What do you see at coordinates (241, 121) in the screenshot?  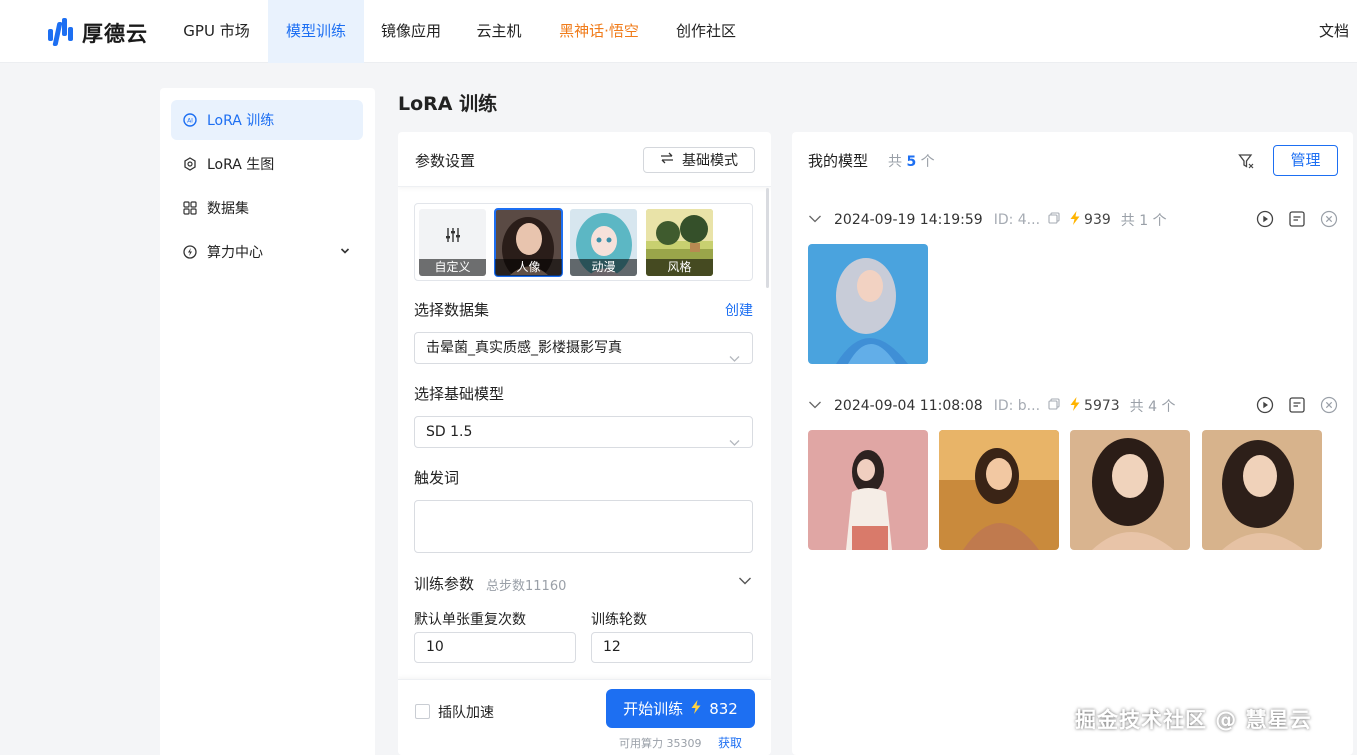 I see `sidebar-item-label: LoRA 训练` at bounding box center [241, 121].